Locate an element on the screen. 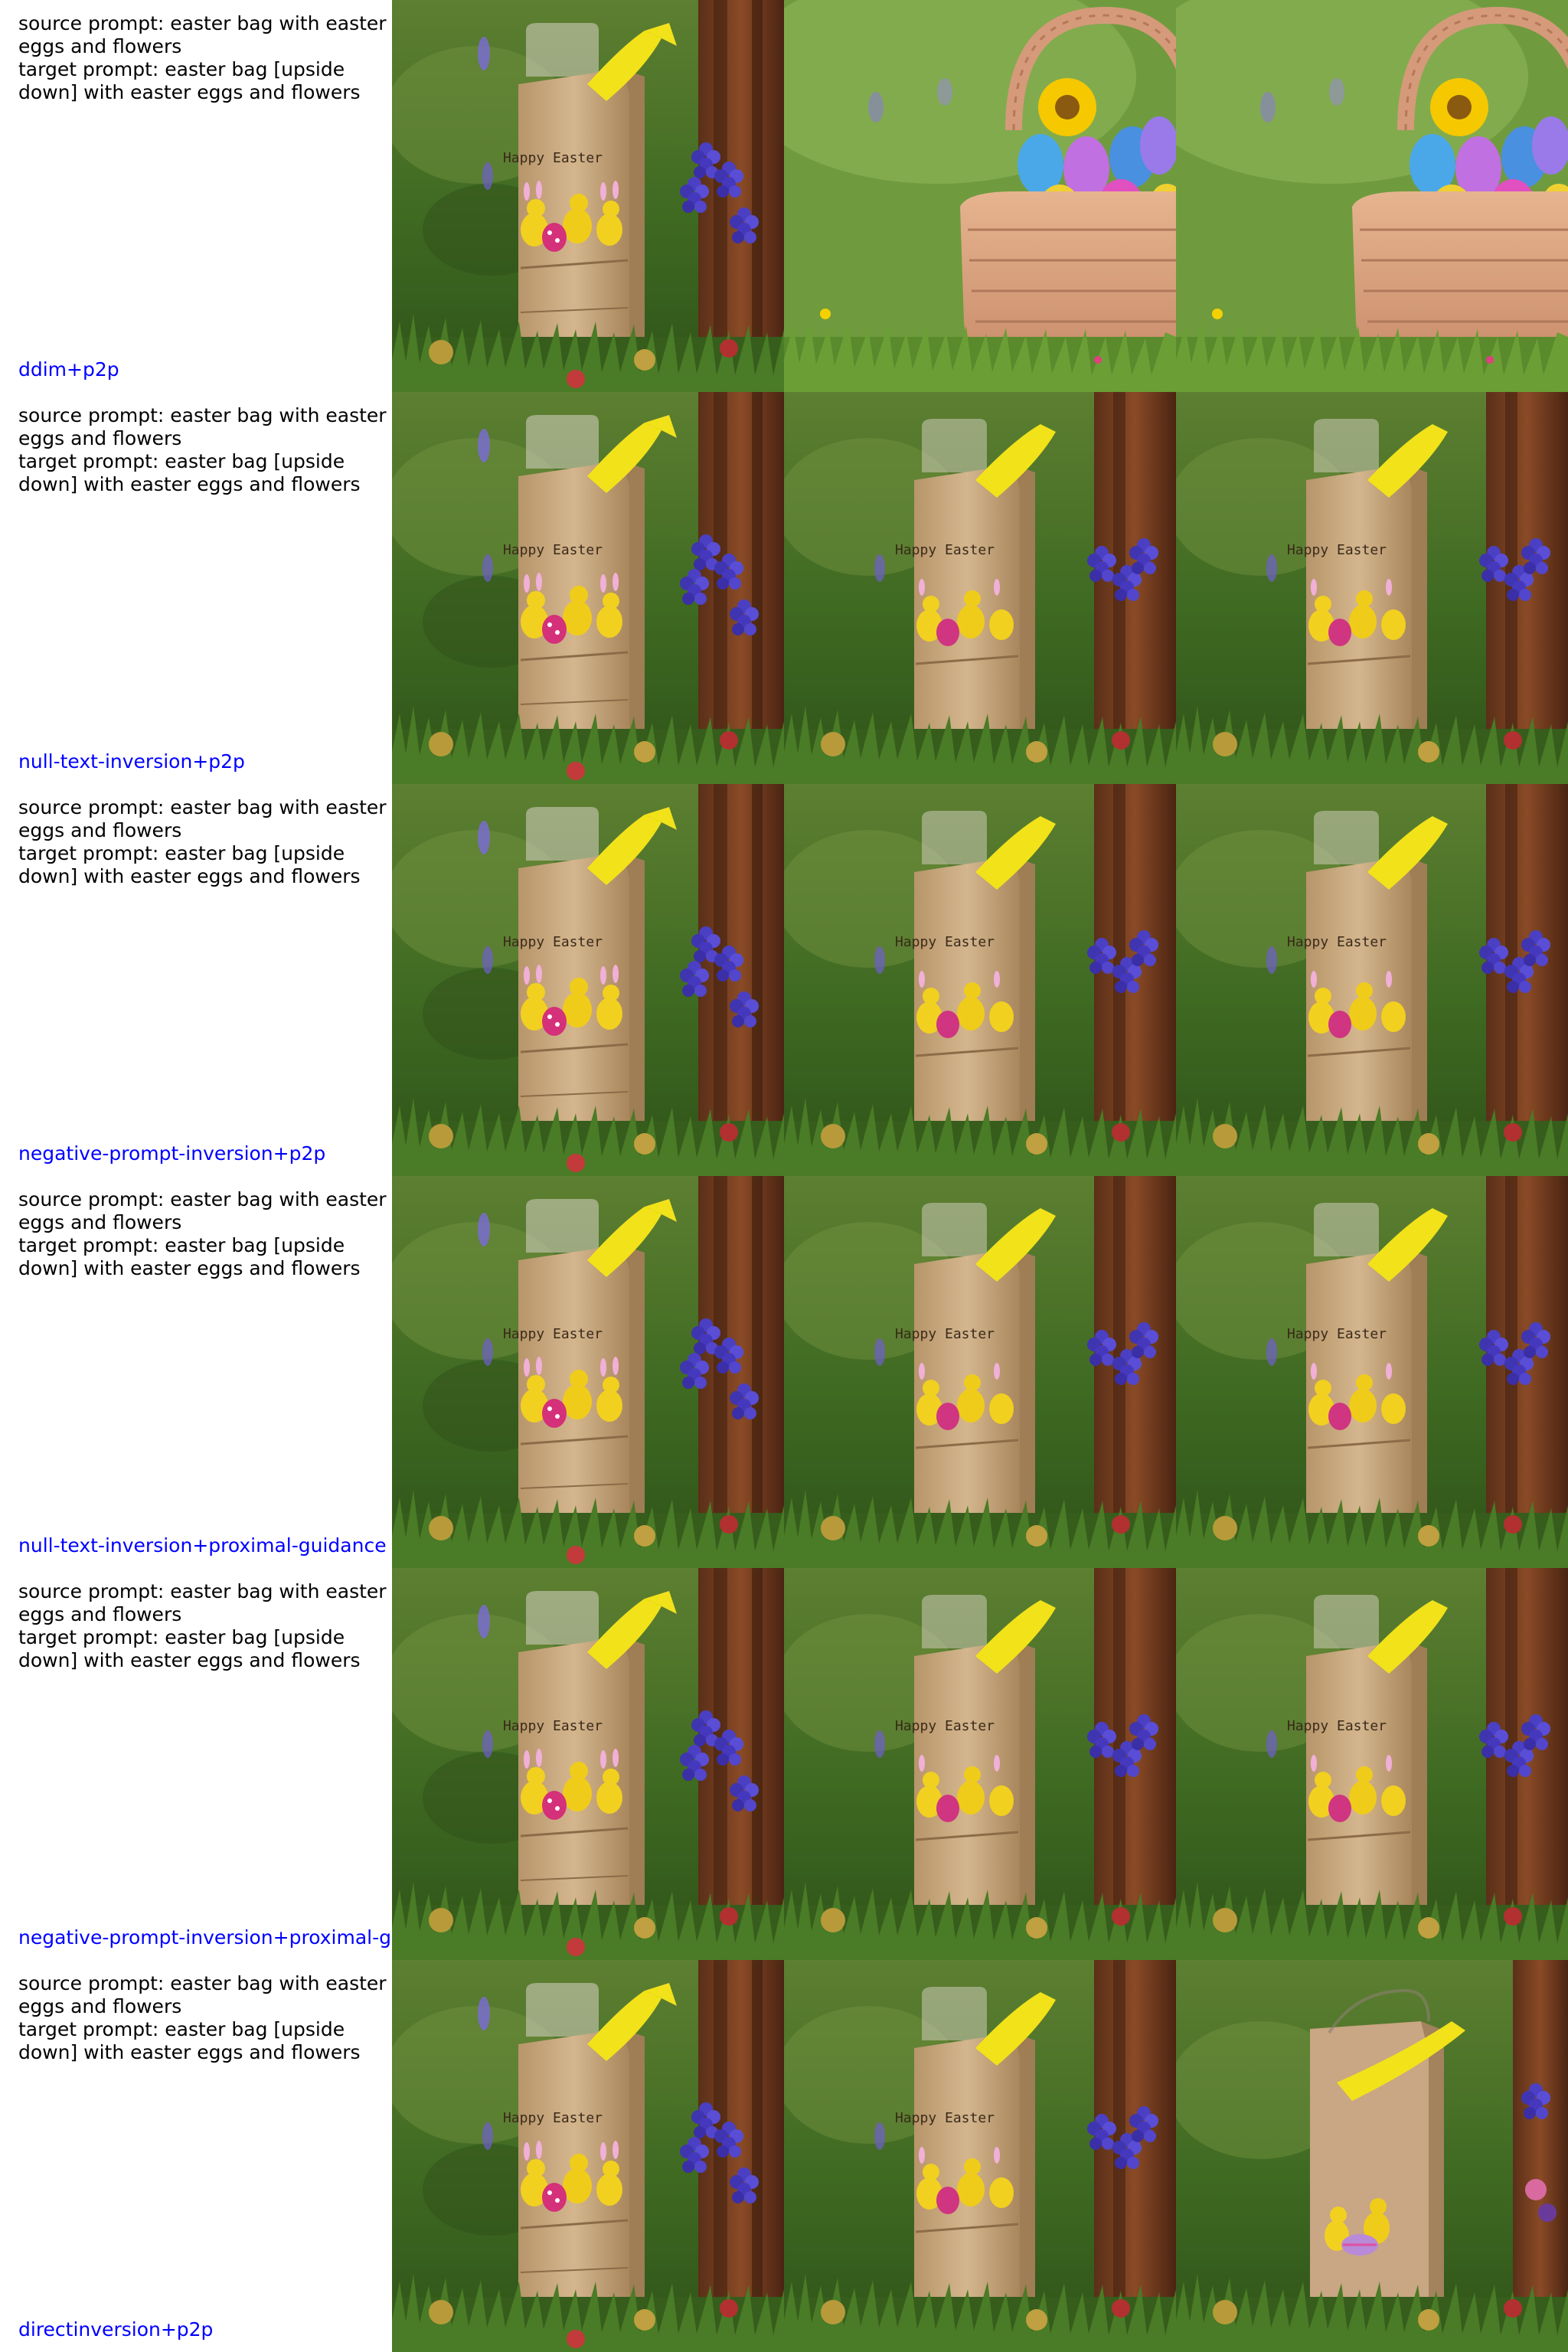 This screenshot has width=1568, height=2352. method-label: null-text-inversion+p2p is located at coordinates (131, 761).